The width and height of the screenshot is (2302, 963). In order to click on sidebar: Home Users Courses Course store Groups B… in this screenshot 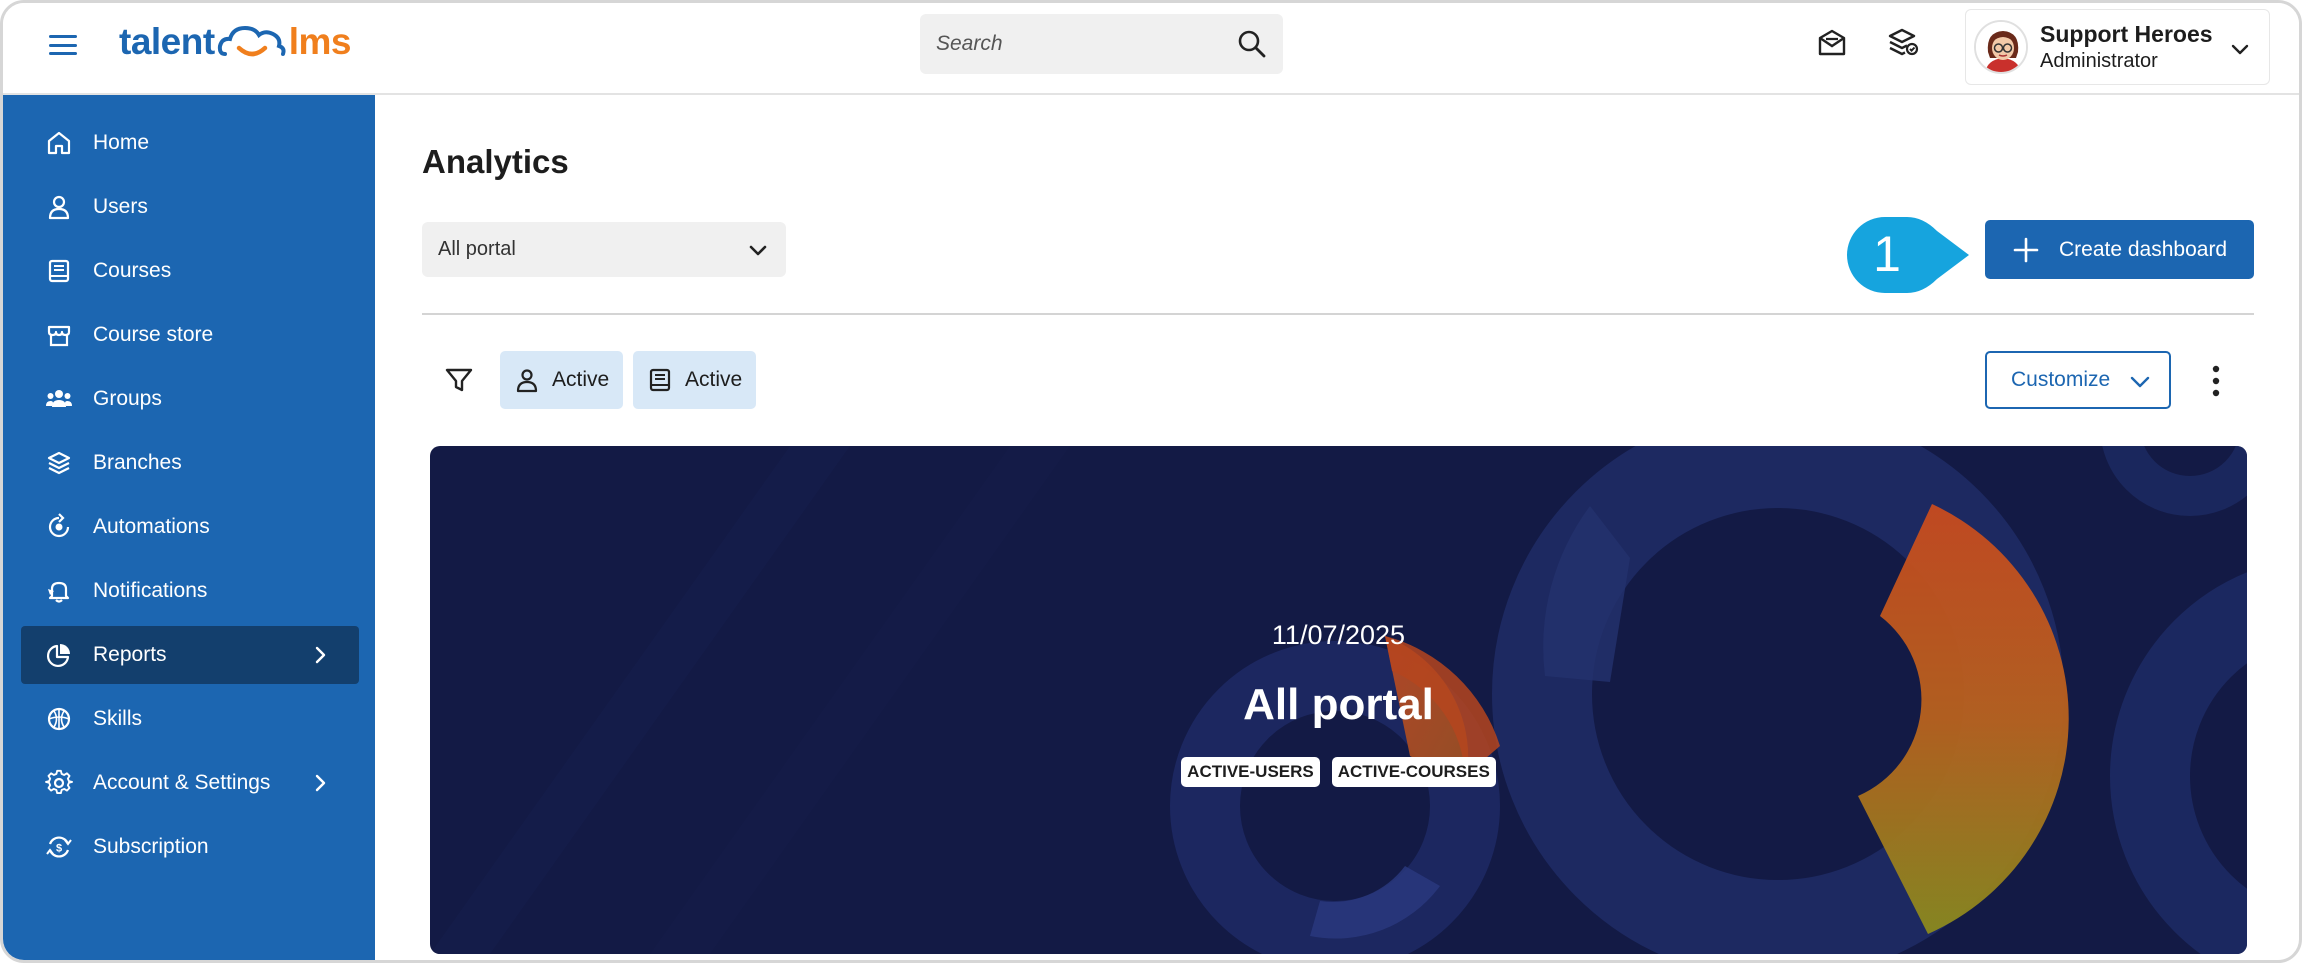, I will do `click(189, 527)`.